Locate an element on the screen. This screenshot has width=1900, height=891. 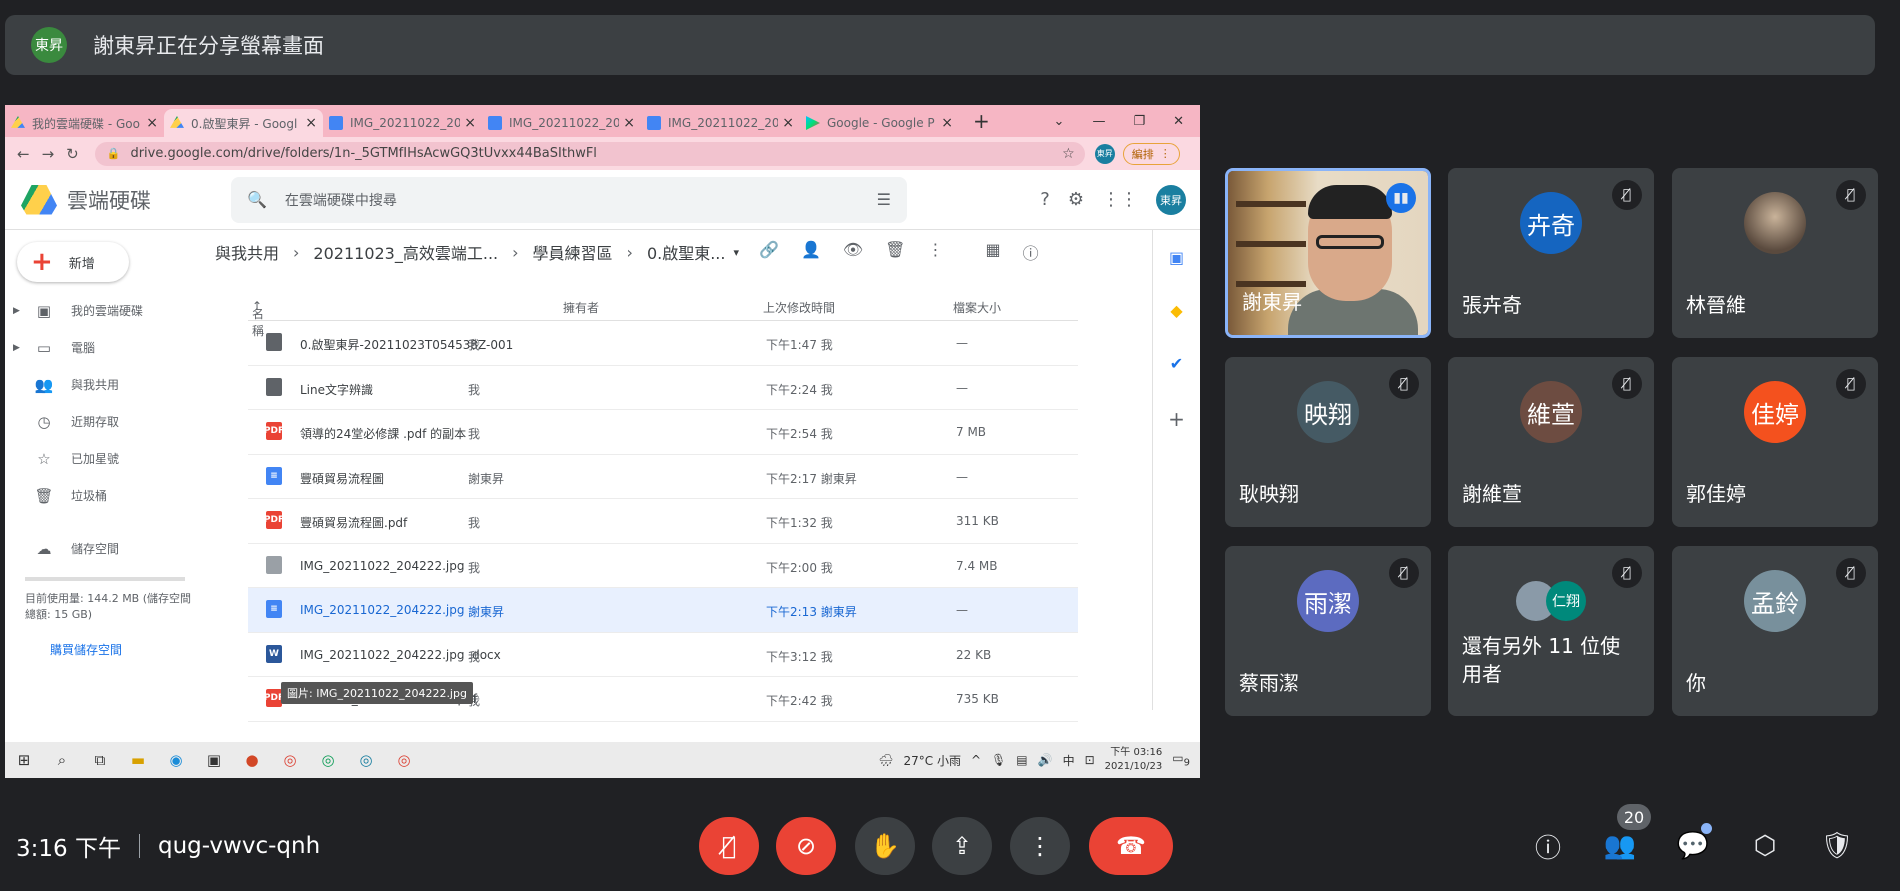
browser-tab-active: 0.啟聖東昇 - Googl × is located at coordinates (243, 123).